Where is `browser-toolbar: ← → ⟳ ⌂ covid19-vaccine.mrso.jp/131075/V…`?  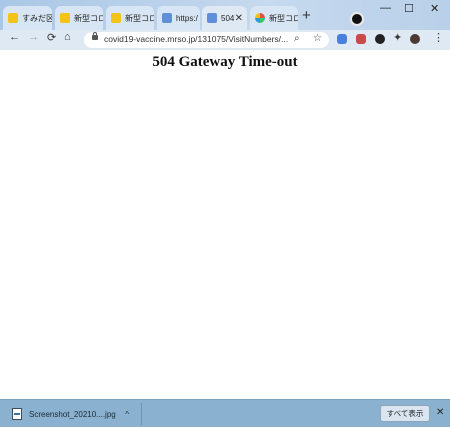 browser-toolbar: ← → ⟳ ⌂ covid19-vaccine.mrso.jp/131075/V… is located at coordinates (225, 40).